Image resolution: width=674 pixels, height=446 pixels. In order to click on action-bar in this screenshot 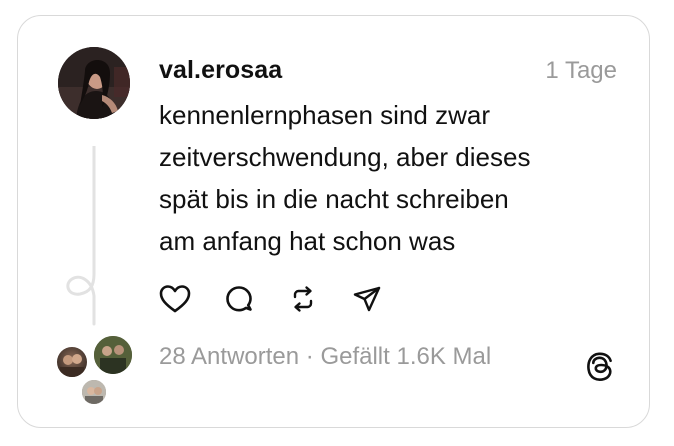, I will do `click(286, 299)`.